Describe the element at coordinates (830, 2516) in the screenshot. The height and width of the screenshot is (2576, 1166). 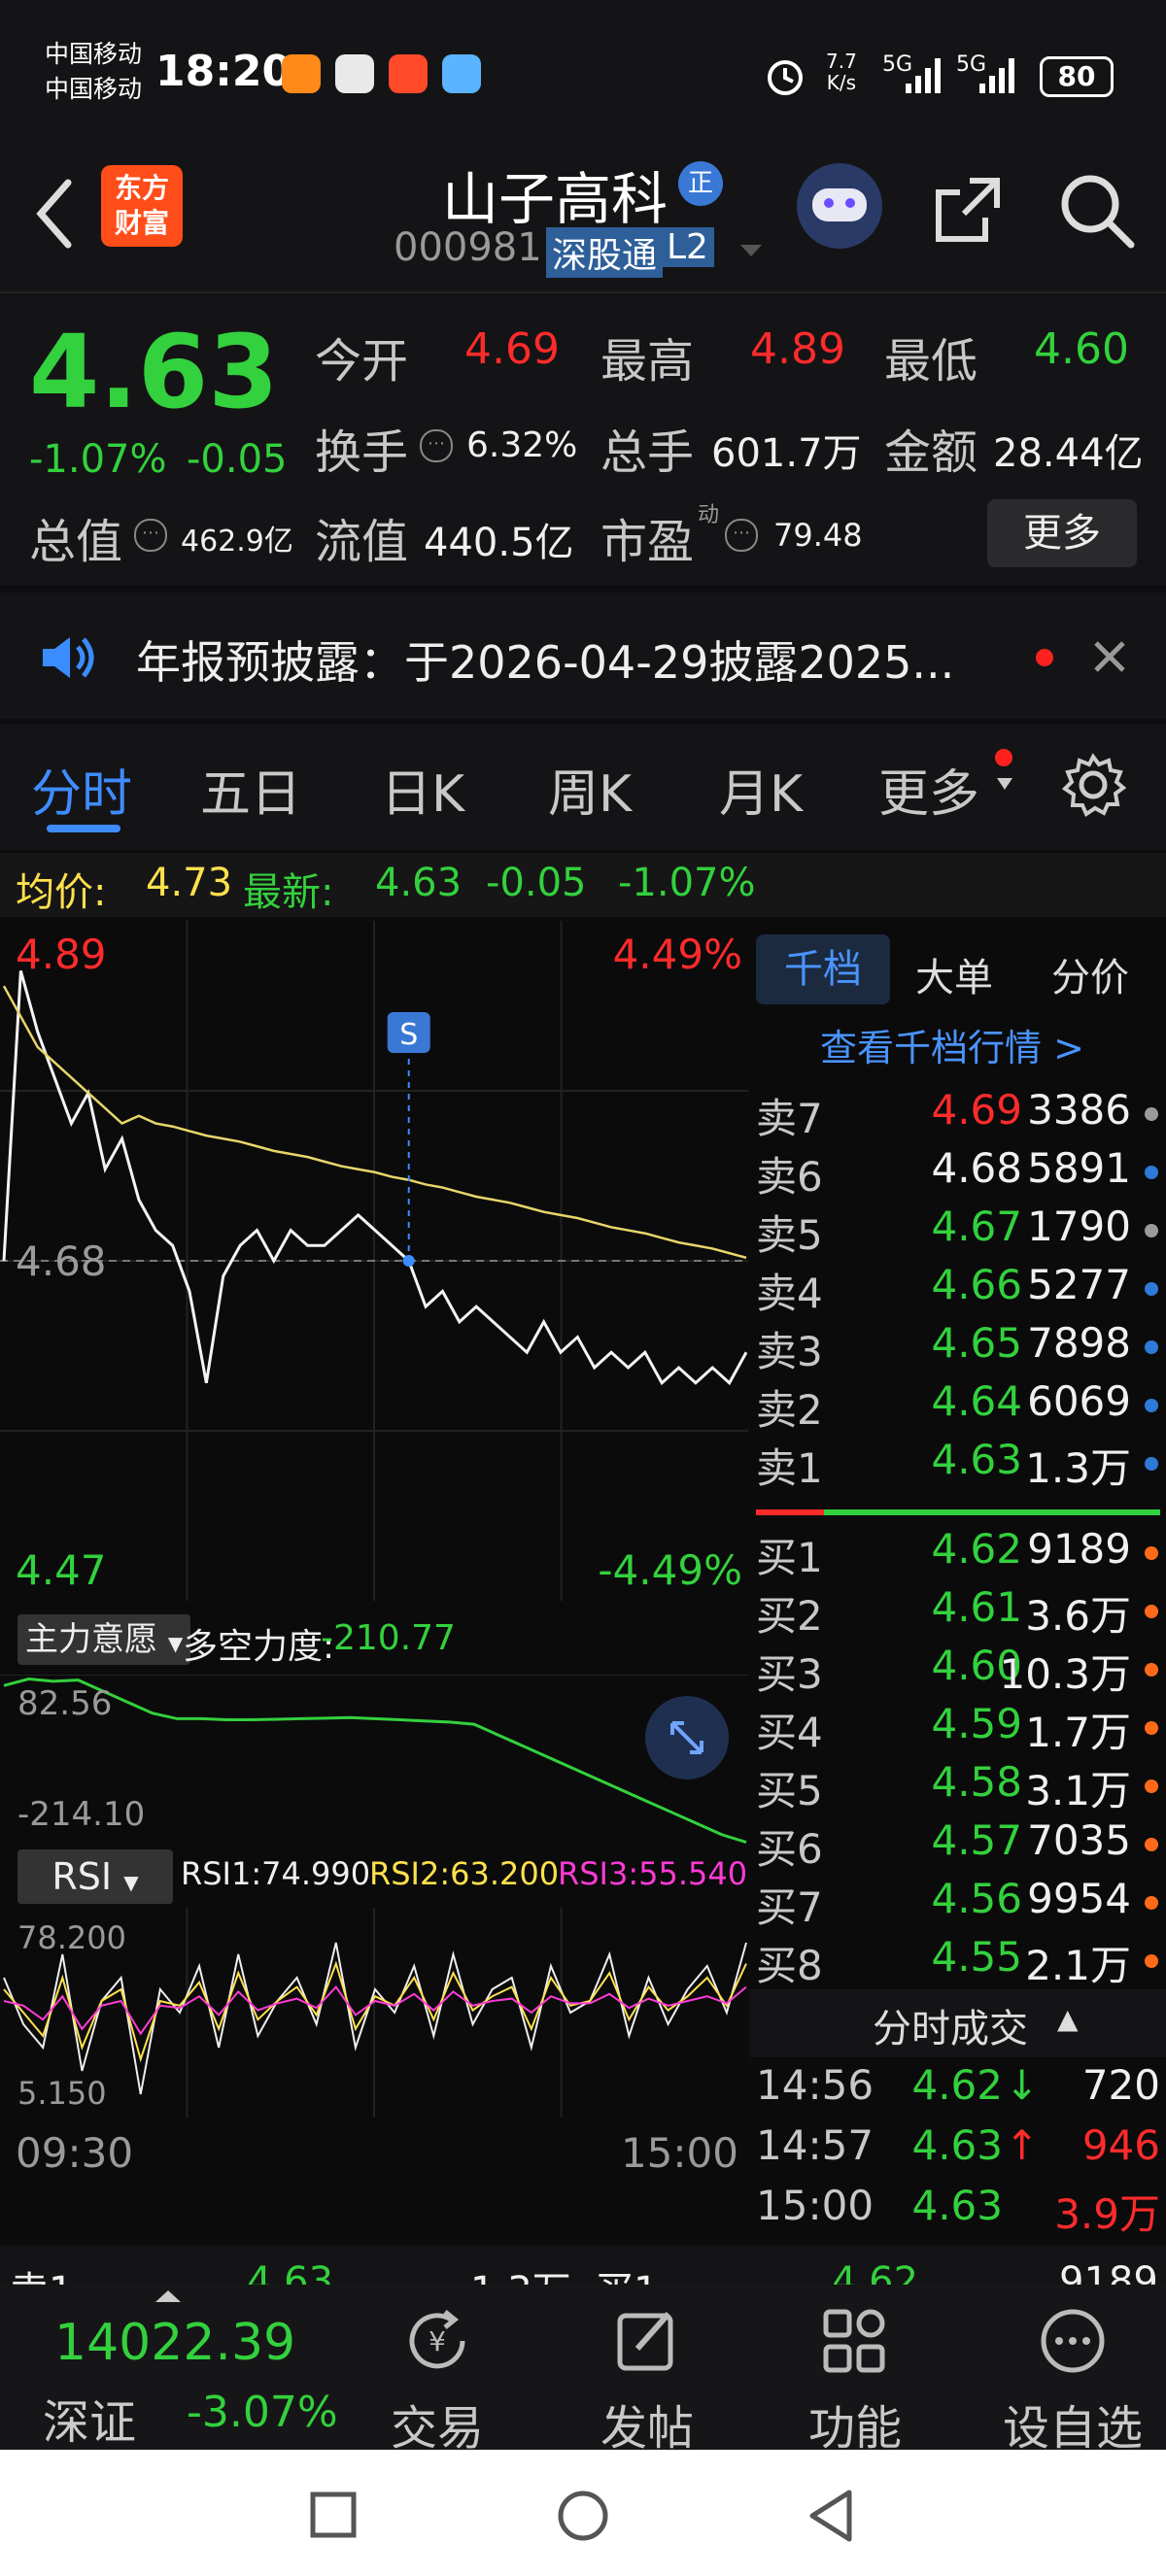
I see `back-nav-icon` at that location.